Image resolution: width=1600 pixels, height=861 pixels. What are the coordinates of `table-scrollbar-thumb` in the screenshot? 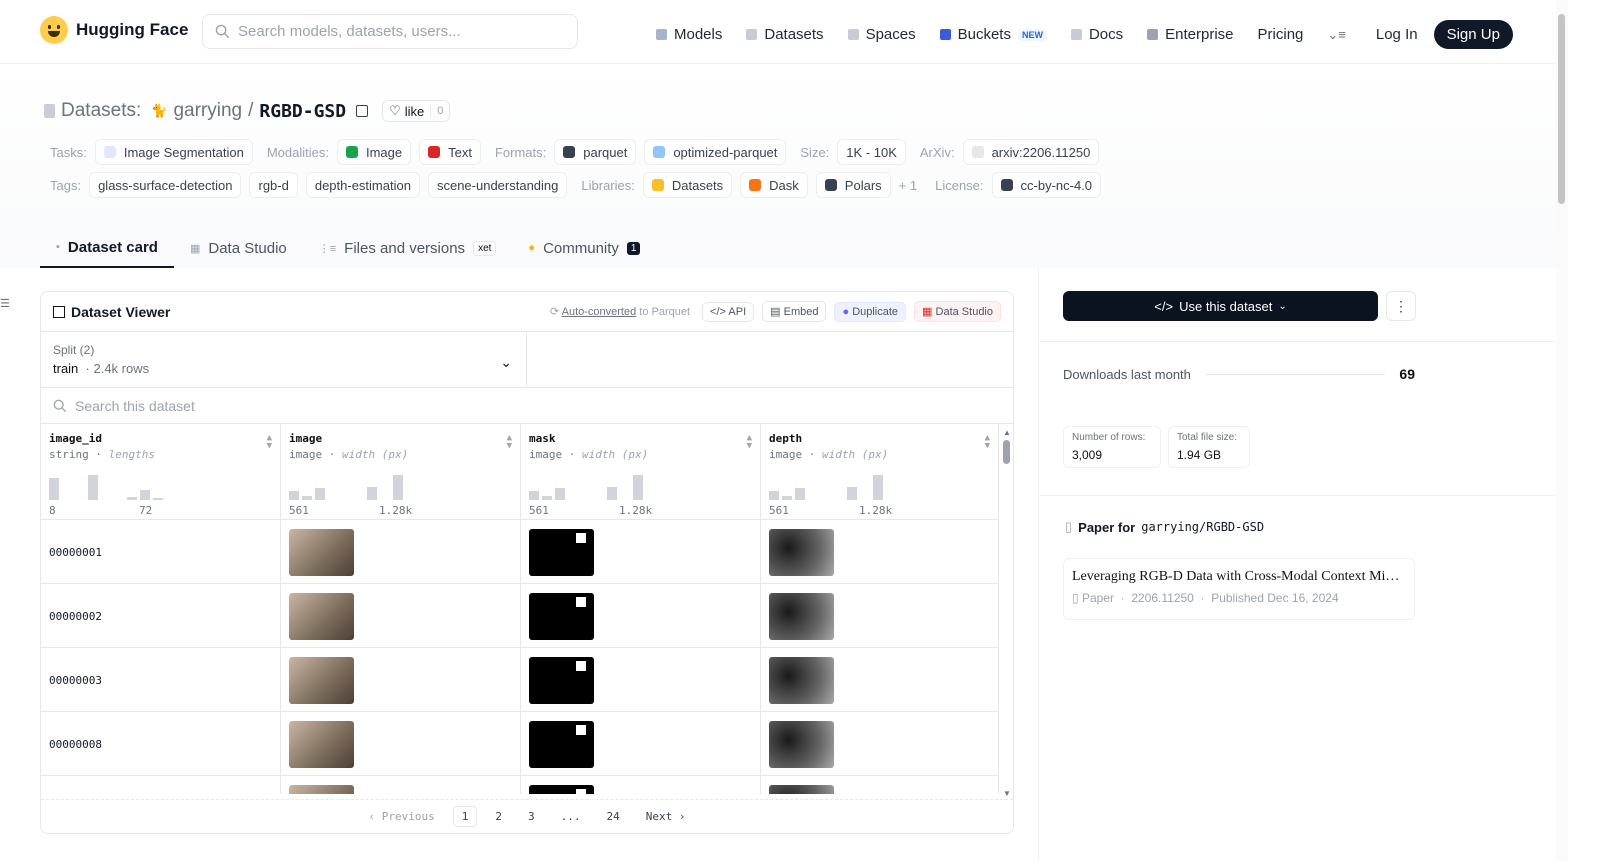 It's located at (1006, 452).